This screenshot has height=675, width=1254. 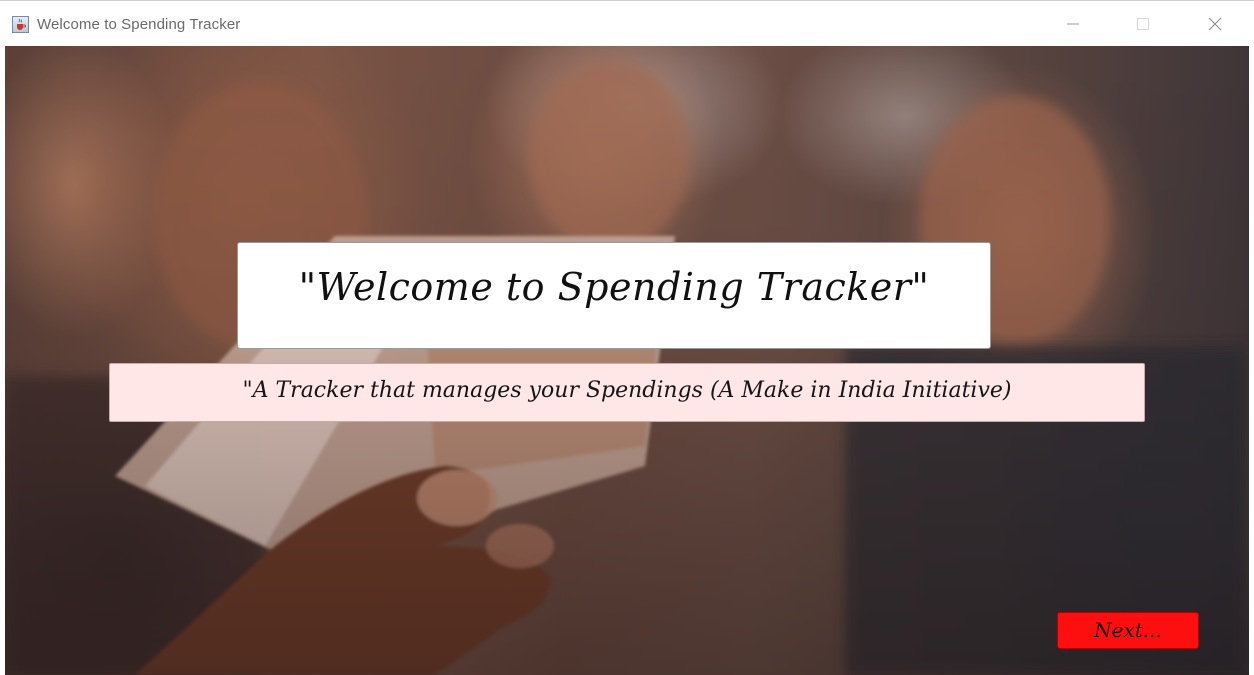 I want to click on minimize-icon, so click(x=1073, y=24).